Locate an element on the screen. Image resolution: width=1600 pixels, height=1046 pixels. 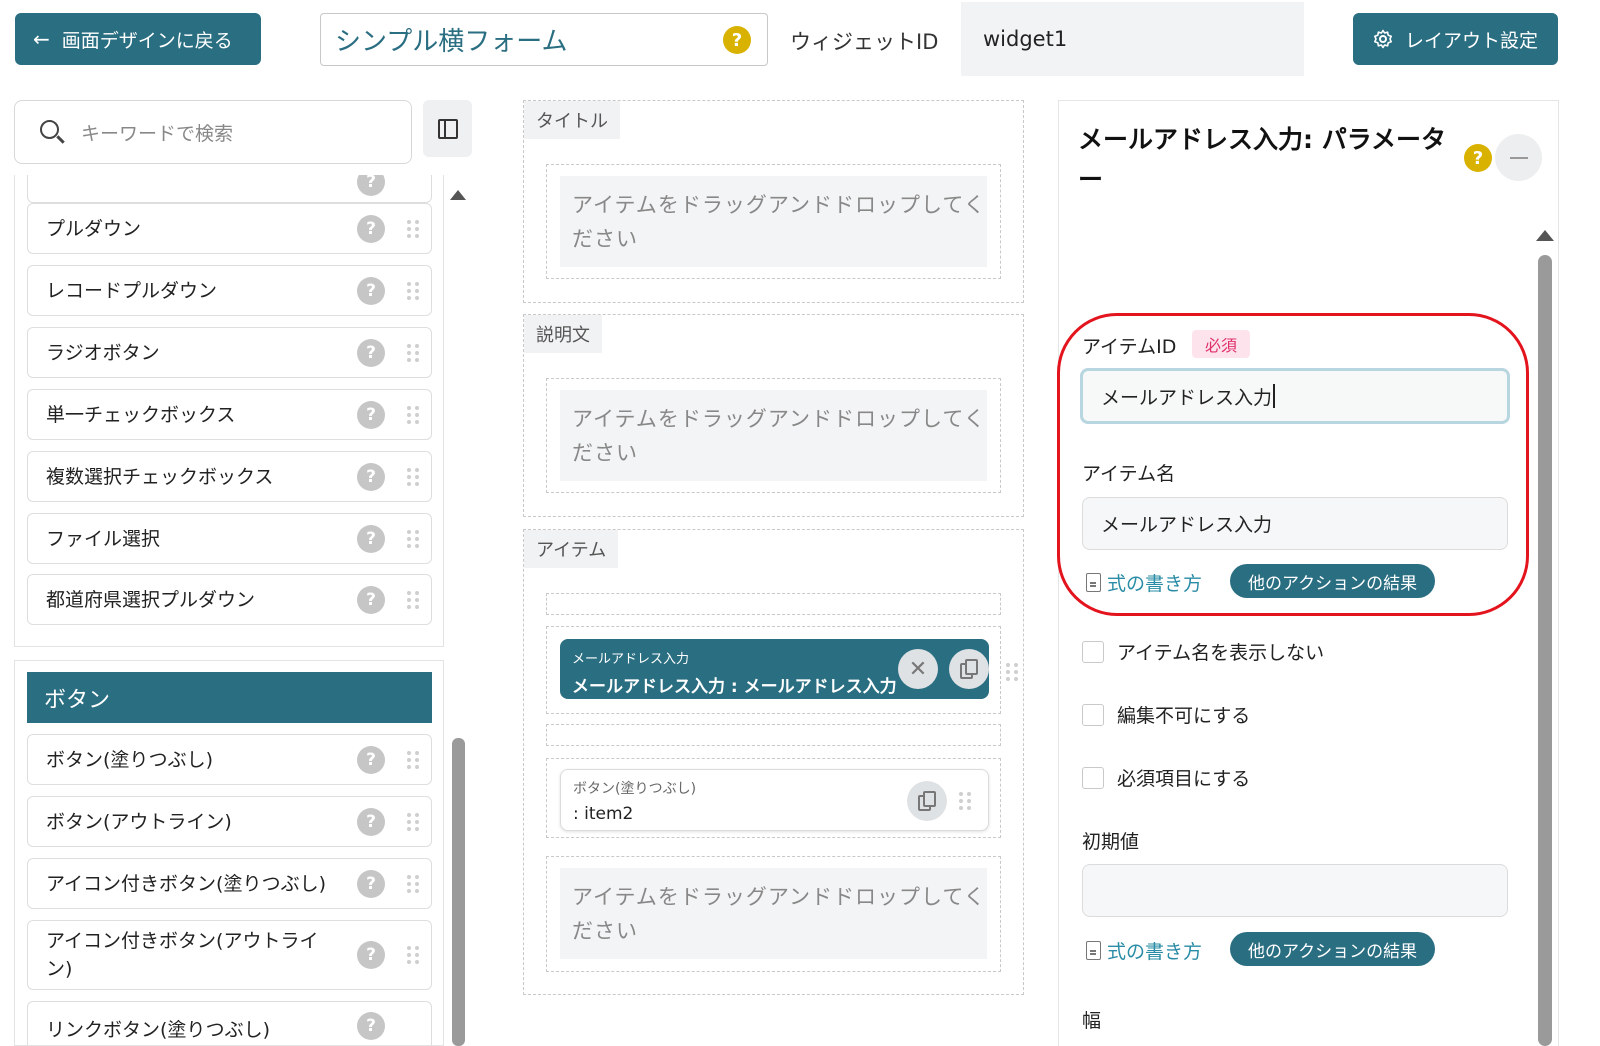
list-item-link-button-filled: リンクボタン(塗りつぶし) ? is located at coordinates (229, 1023).